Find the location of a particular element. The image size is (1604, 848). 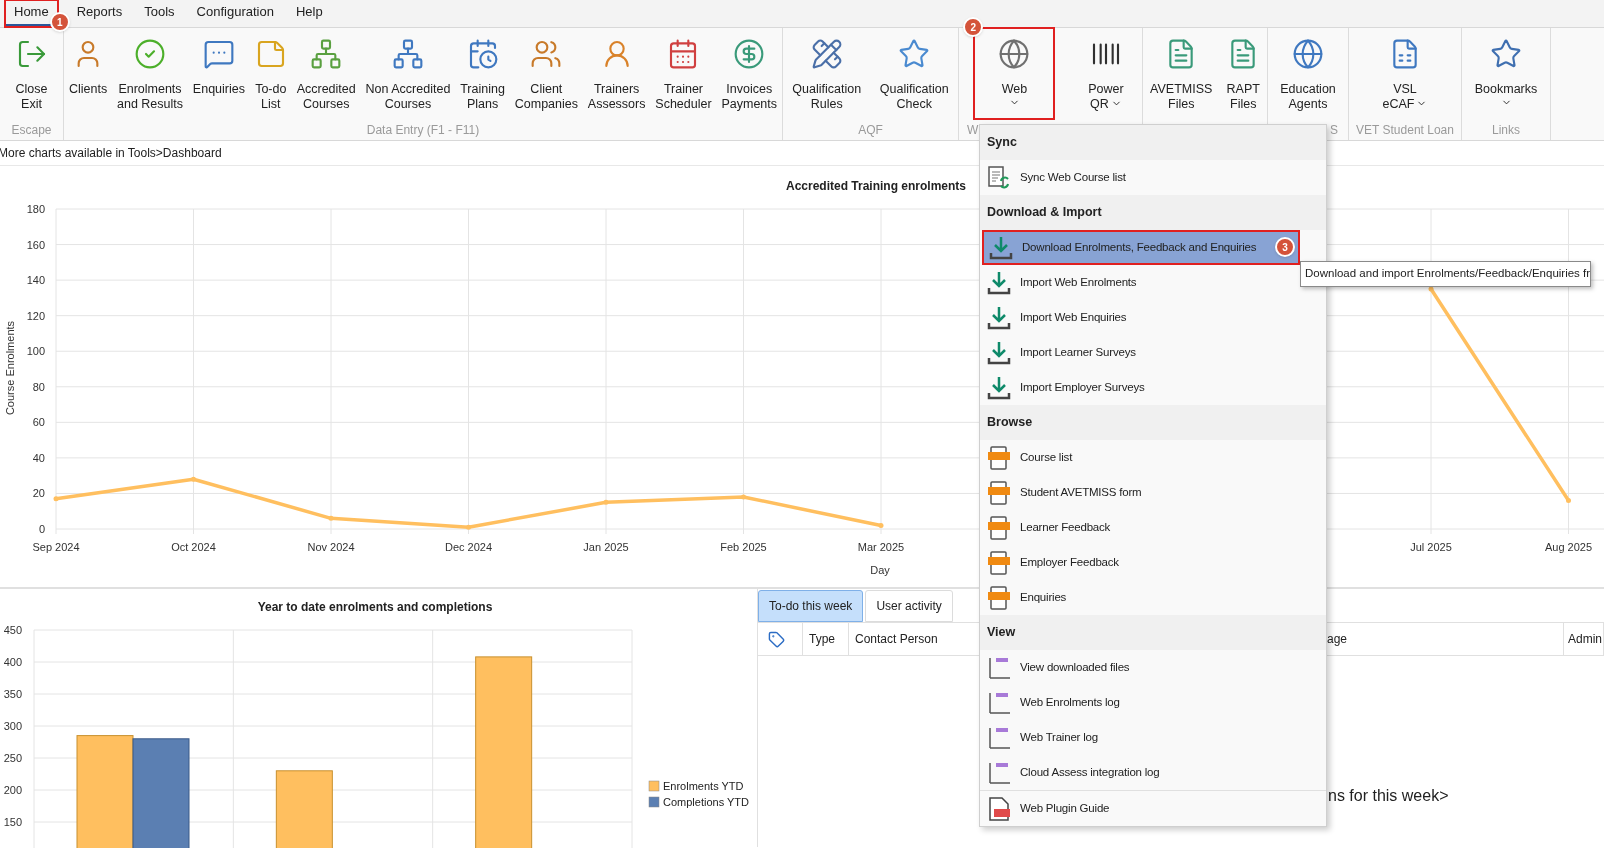

axis-tick-label: 60 is located at coordinates (38, 422).